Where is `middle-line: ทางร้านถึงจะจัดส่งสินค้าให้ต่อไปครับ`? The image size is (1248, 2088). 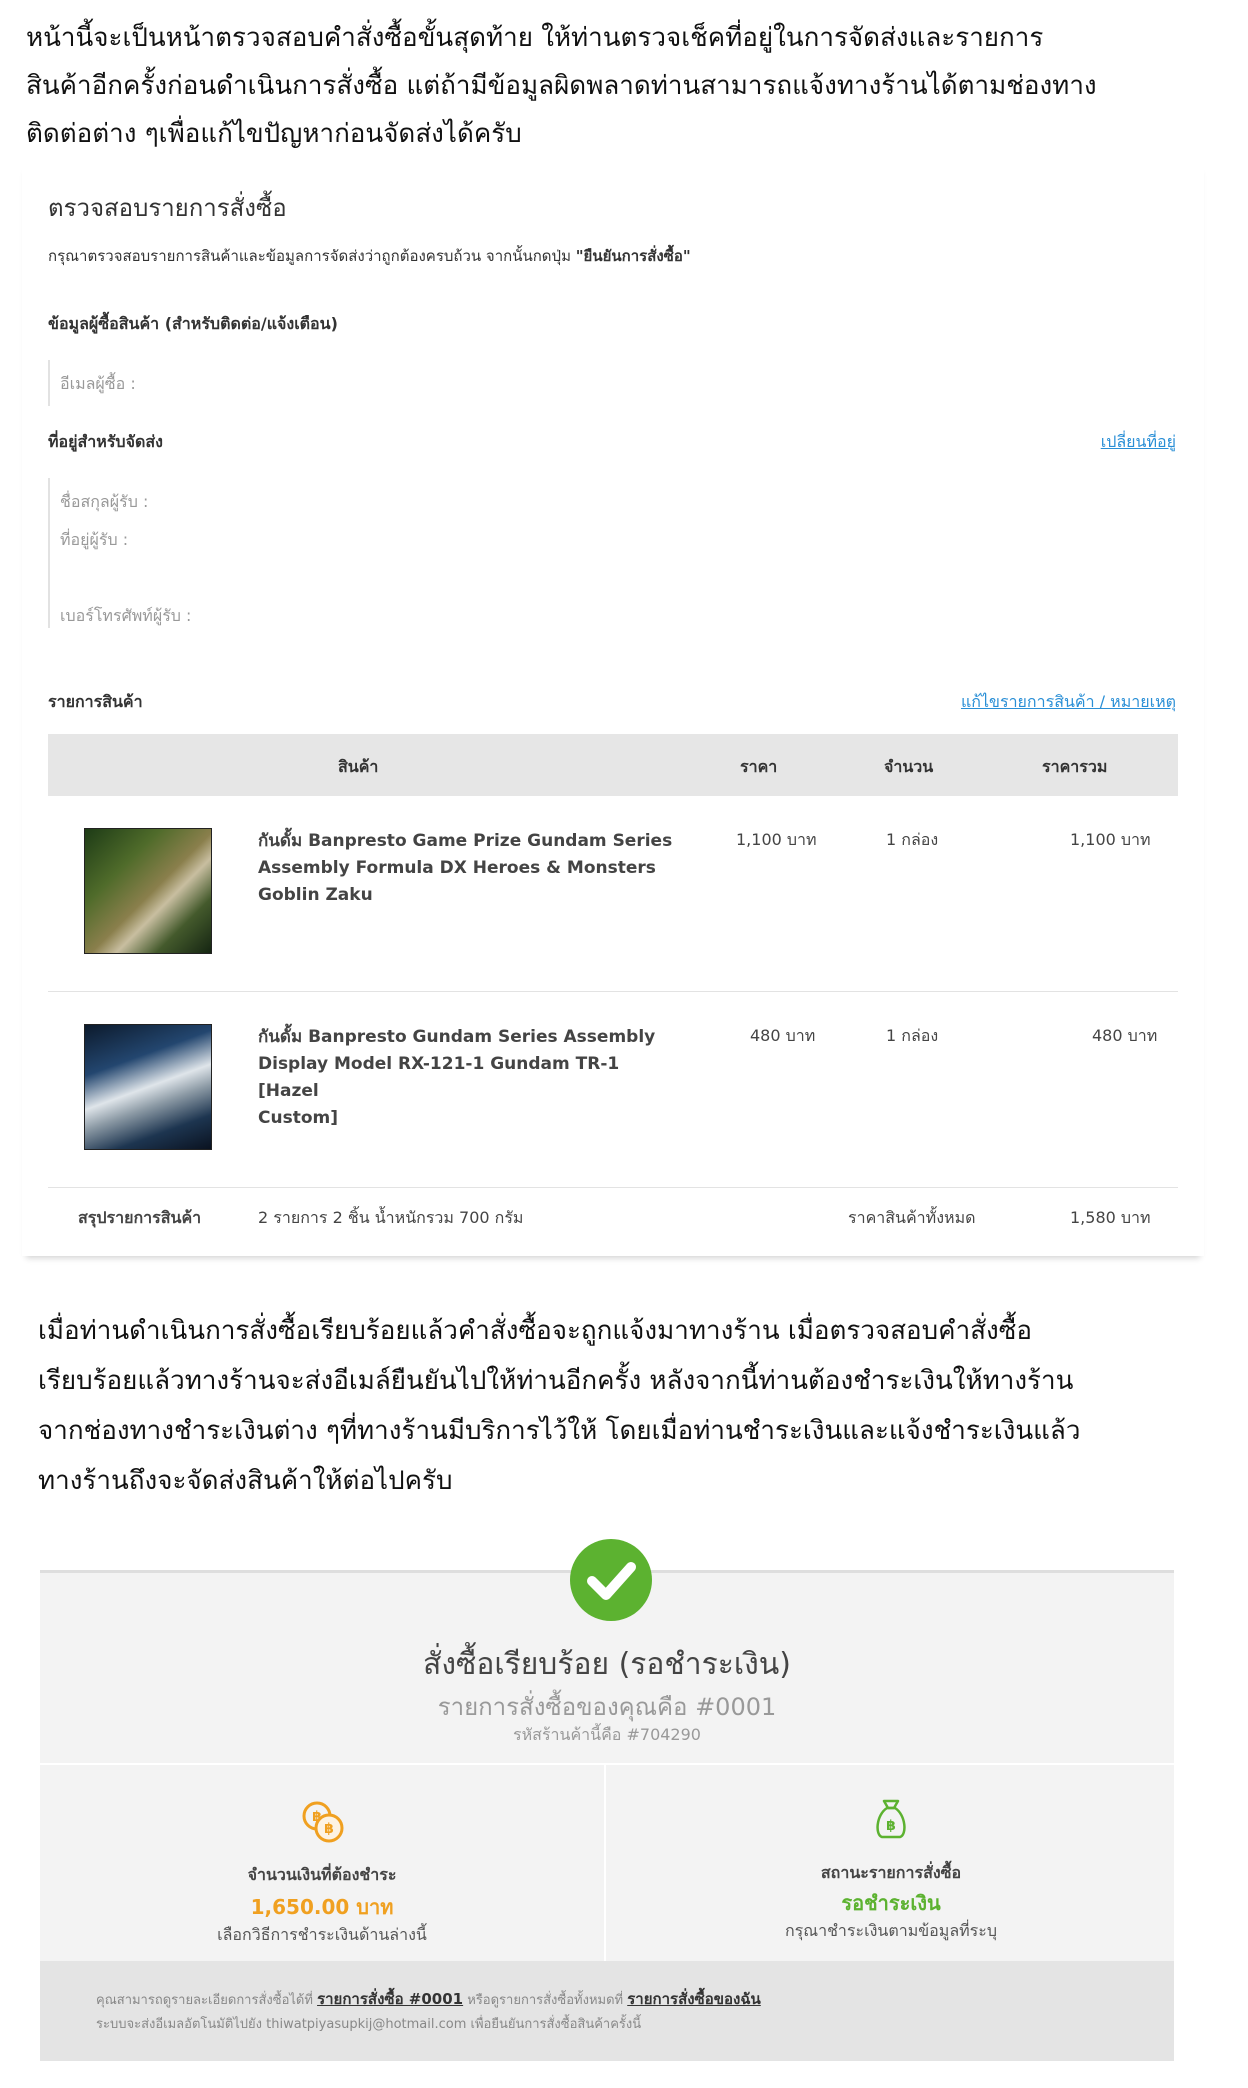 middle-line: ทางร้านถึงจะจัดส่งสินค้าให้ต่อไปครับ is located at coordinates (245, 1481).